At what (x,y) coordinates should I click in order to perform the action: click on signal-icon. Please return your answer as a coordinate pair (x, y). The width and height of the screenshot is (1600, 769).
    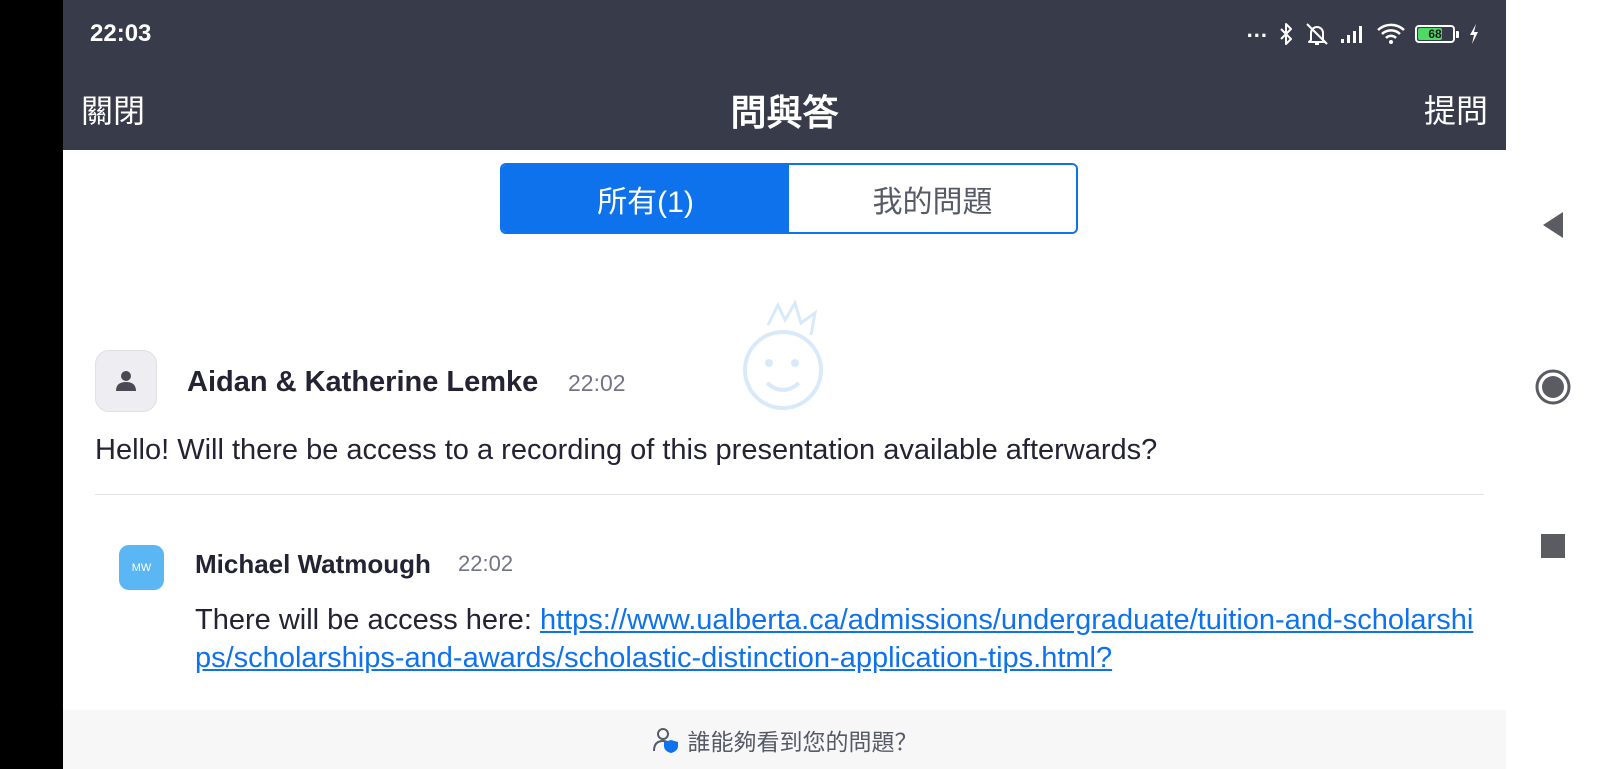
    Looking at the image, I should click on (1351, 34).